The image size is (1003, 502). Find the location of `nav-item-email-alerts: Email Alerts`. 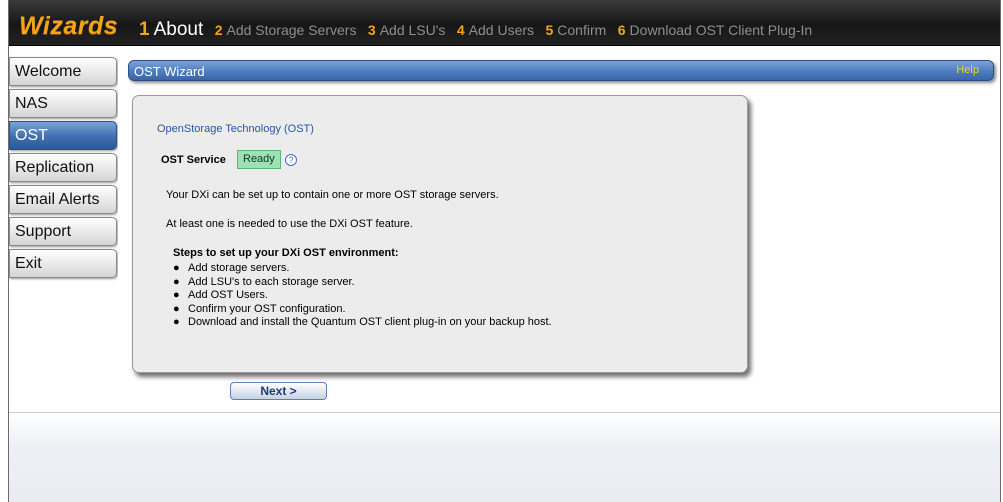

nav-item-email-alerts: Email Alerts is located at coordinates (63, 199).